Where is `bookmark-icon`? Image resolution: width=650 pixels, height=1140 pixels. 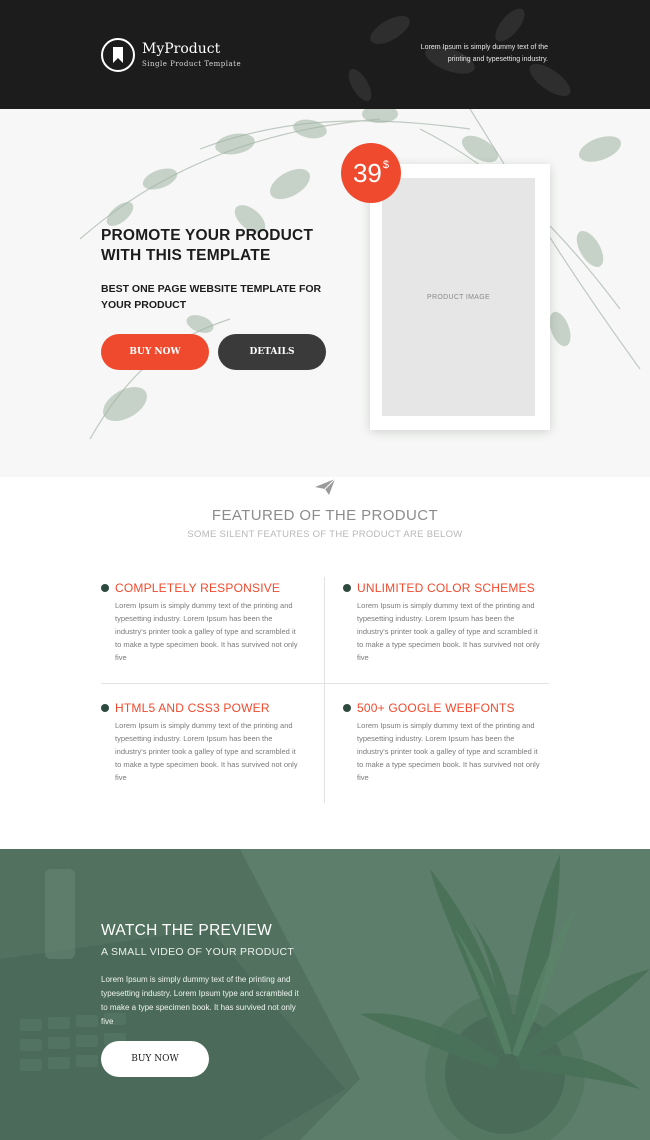
bookmark-icon is located at coordinates (118, 55).